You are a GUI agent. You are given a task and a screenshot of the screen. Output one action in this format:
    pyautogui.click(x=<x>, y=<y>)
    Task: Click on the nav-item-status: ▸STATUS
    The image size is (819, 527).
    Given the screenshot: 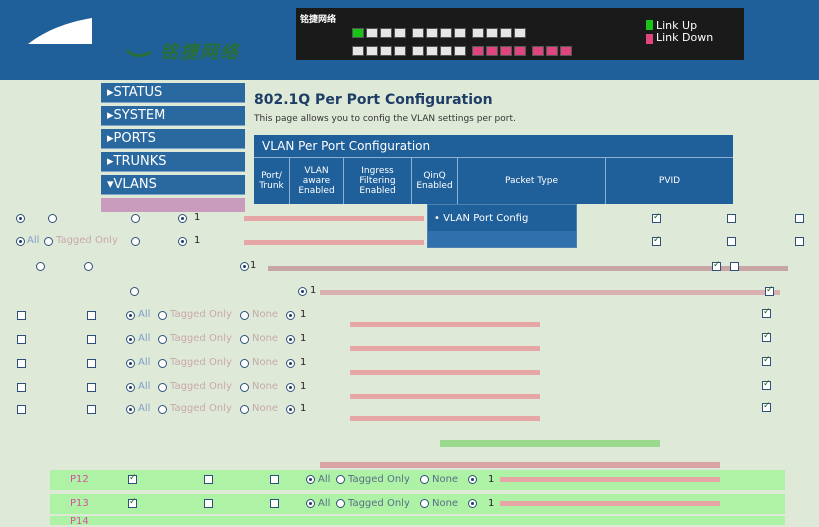 What is the action you would take?
    pyautogui.click(x=173, y=93)
    